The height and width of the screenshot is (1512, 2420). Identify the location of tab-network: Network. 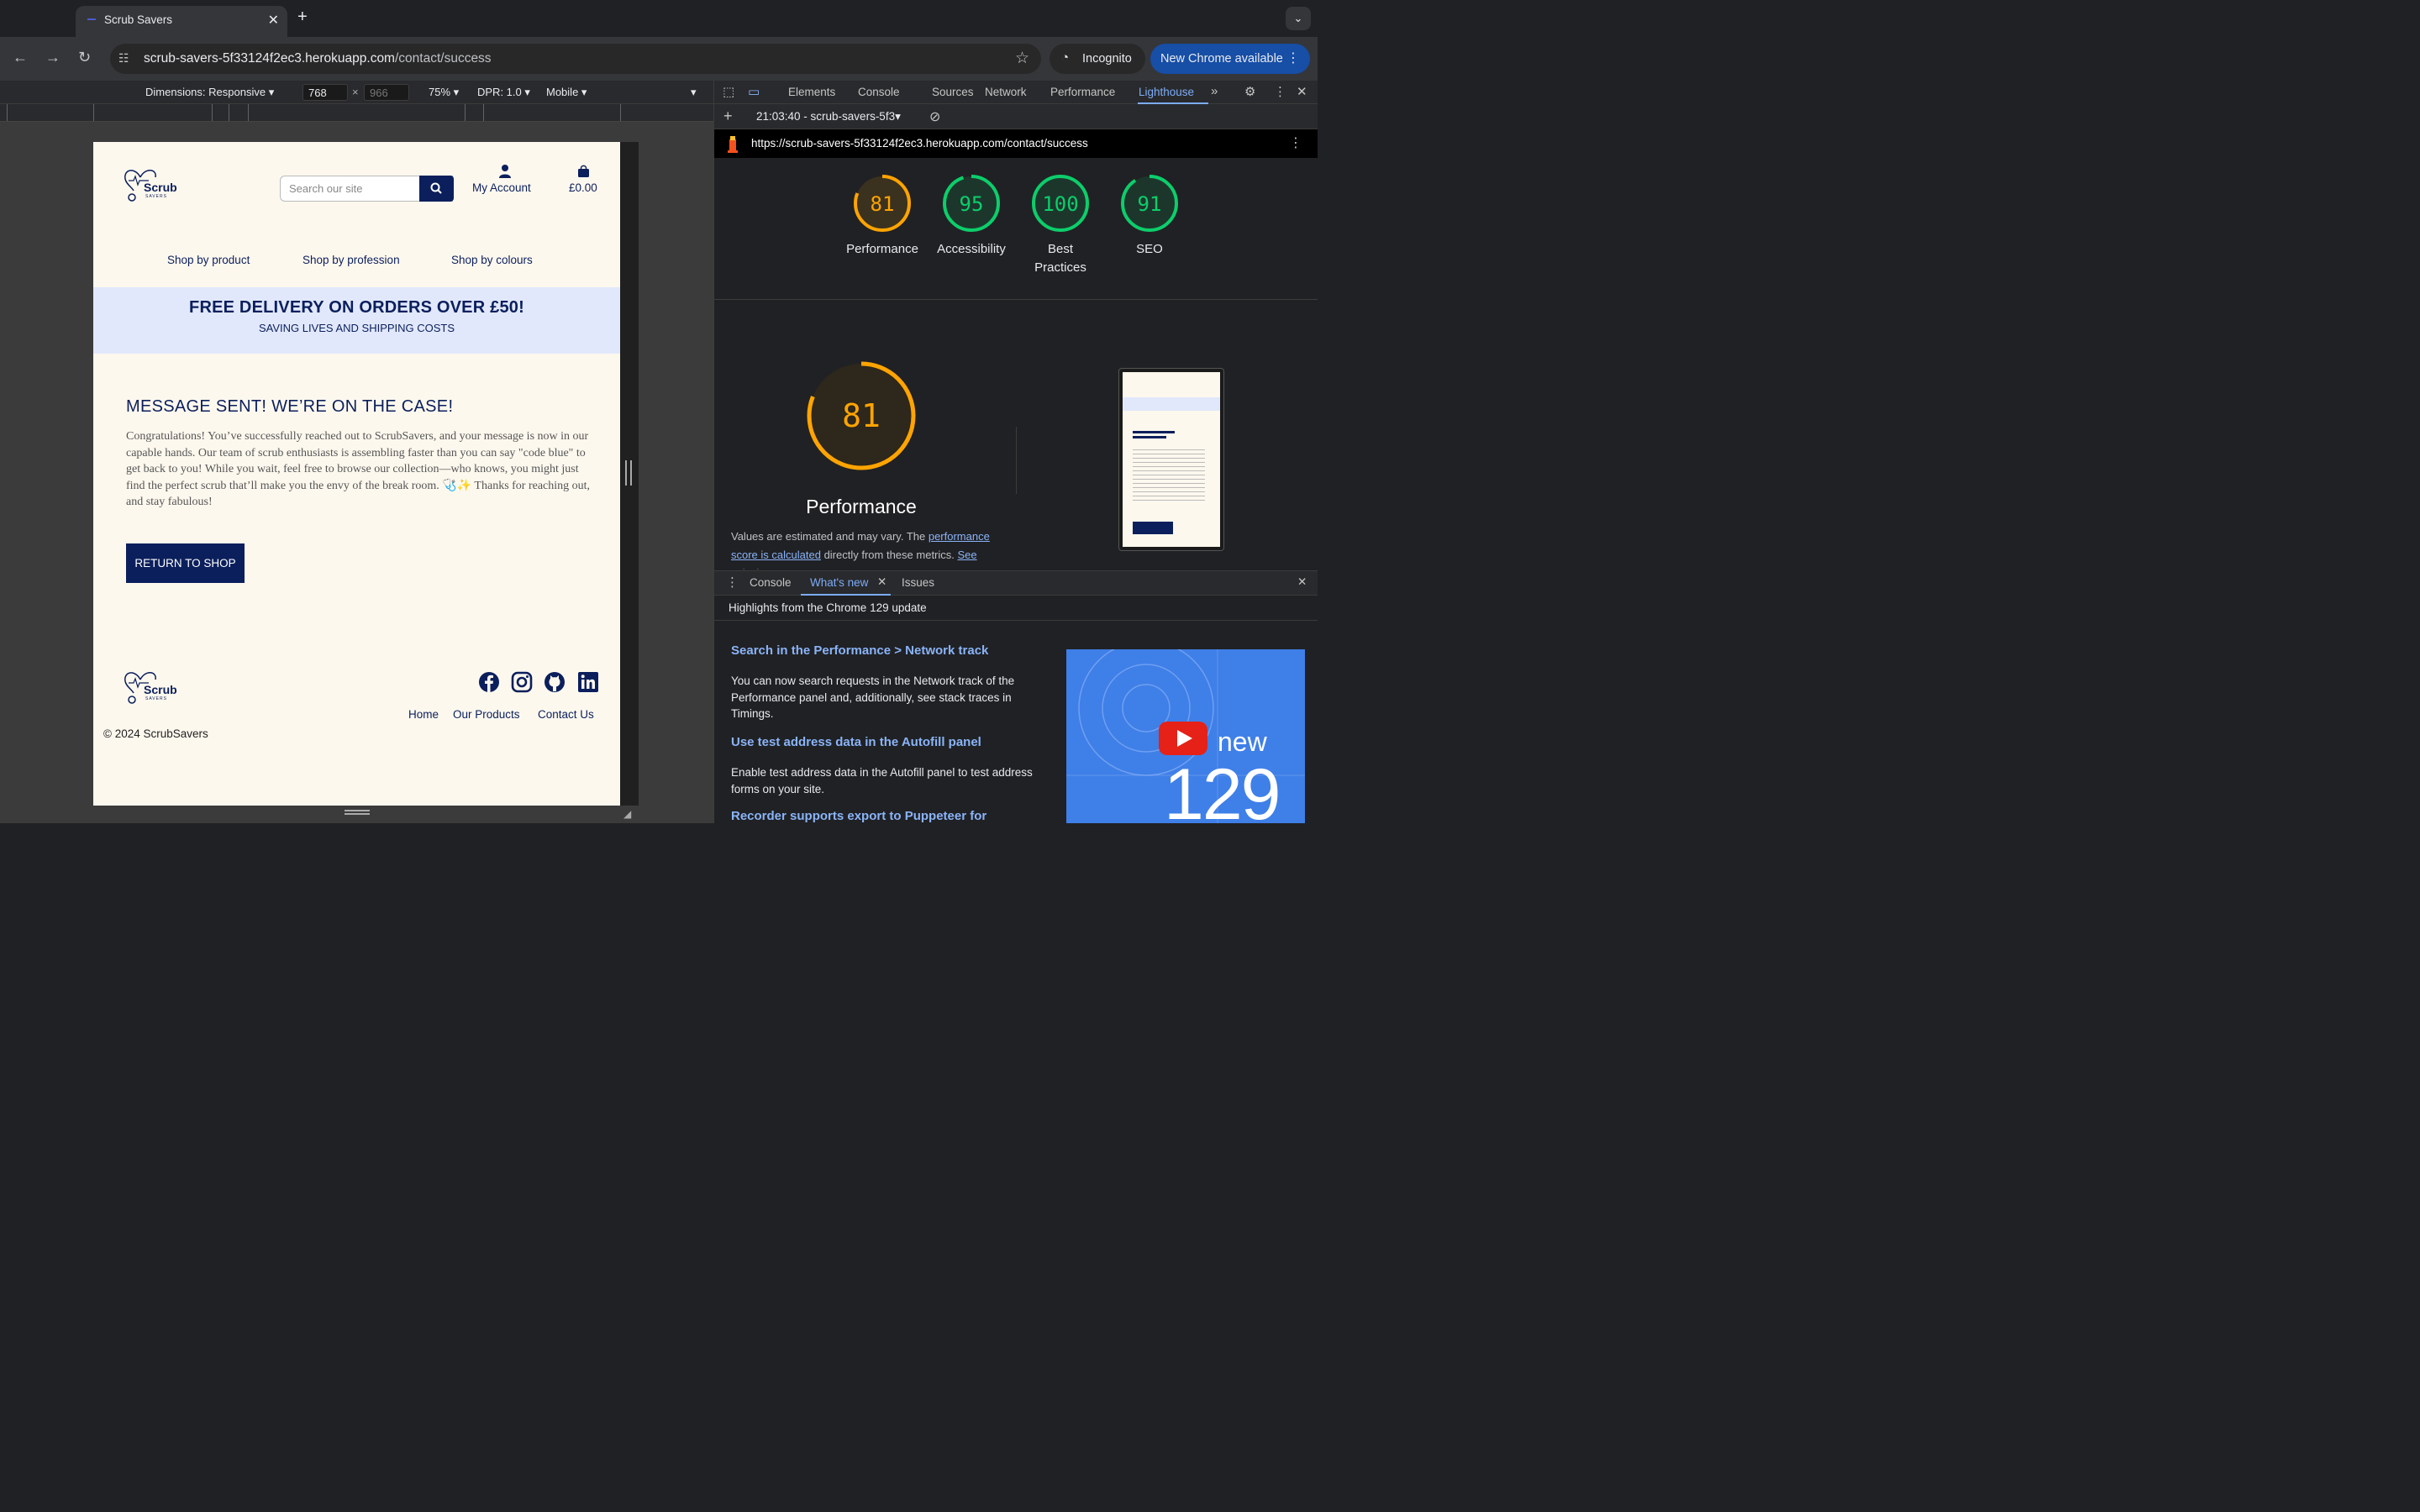
(1006, 92).